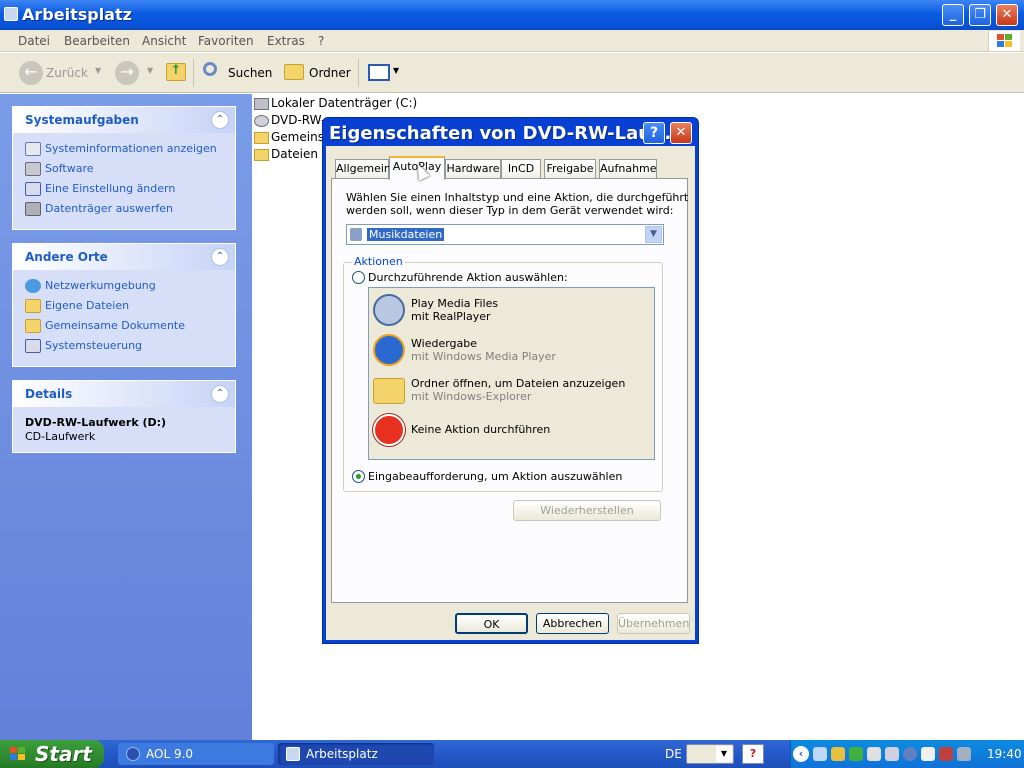 The image size is (1024, 768). Describe the element at coordinates (964, 754) in the screenshot. I see `monitor-tray-icon` at that location.